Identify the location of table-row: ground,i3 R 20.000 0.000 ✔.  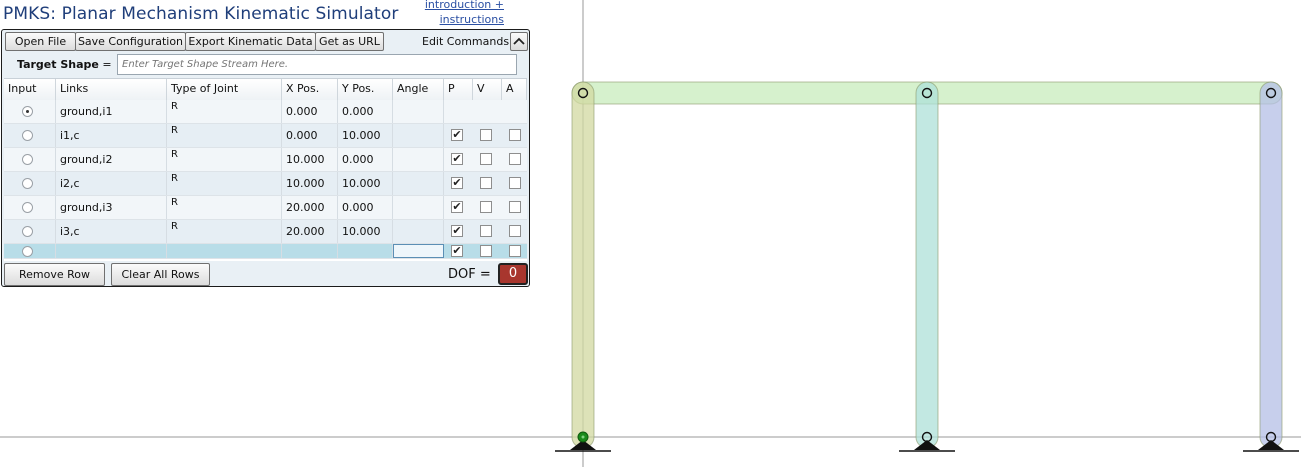
(265, 208).